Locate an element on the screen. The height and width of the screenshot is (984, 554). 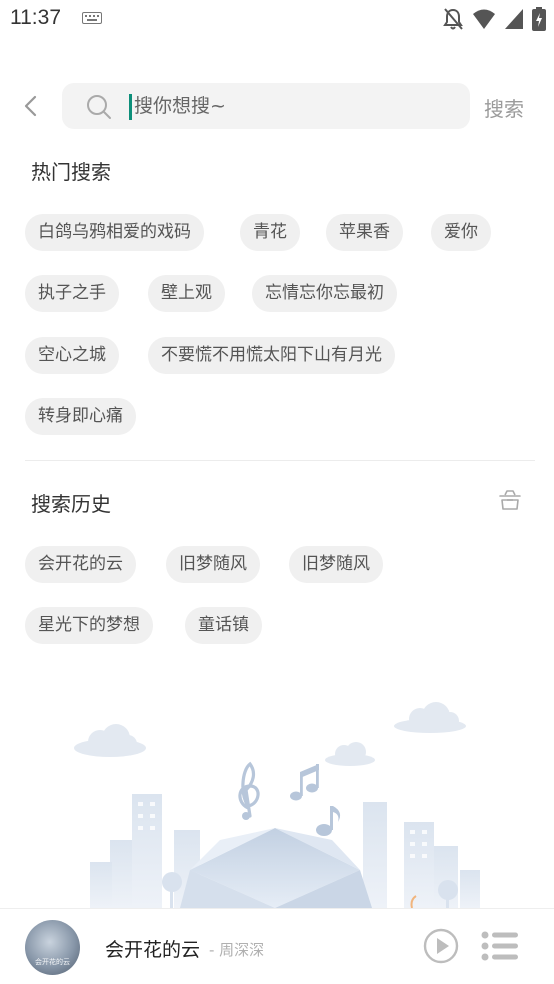
cellular-signal-icon is located at coordinates (514, 19).